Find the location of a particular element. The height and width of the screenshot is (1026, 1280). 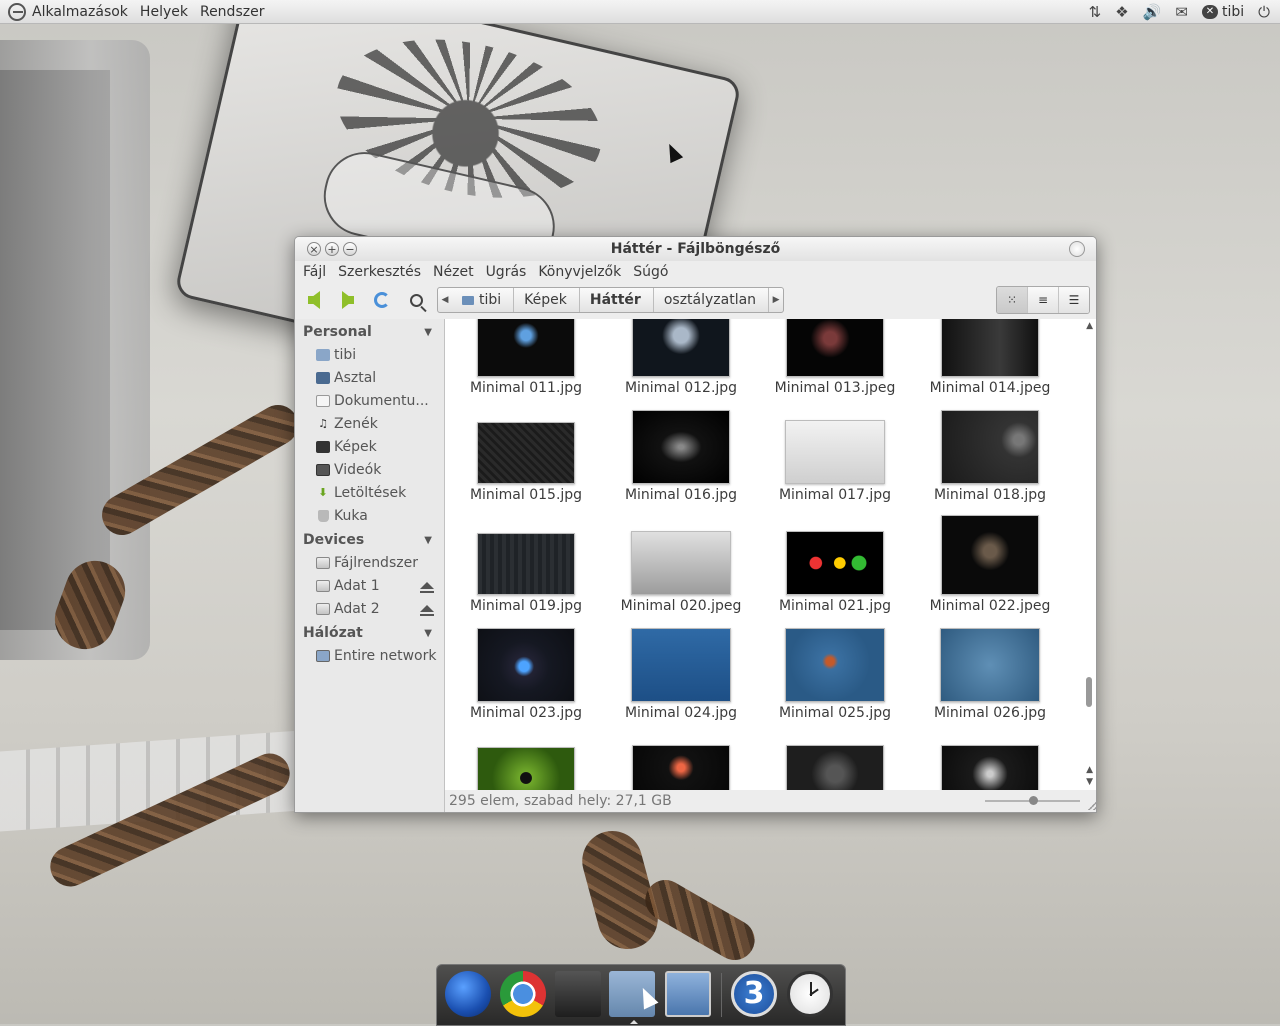

menu-system: Rendszer is located at coordinates (232, 12).